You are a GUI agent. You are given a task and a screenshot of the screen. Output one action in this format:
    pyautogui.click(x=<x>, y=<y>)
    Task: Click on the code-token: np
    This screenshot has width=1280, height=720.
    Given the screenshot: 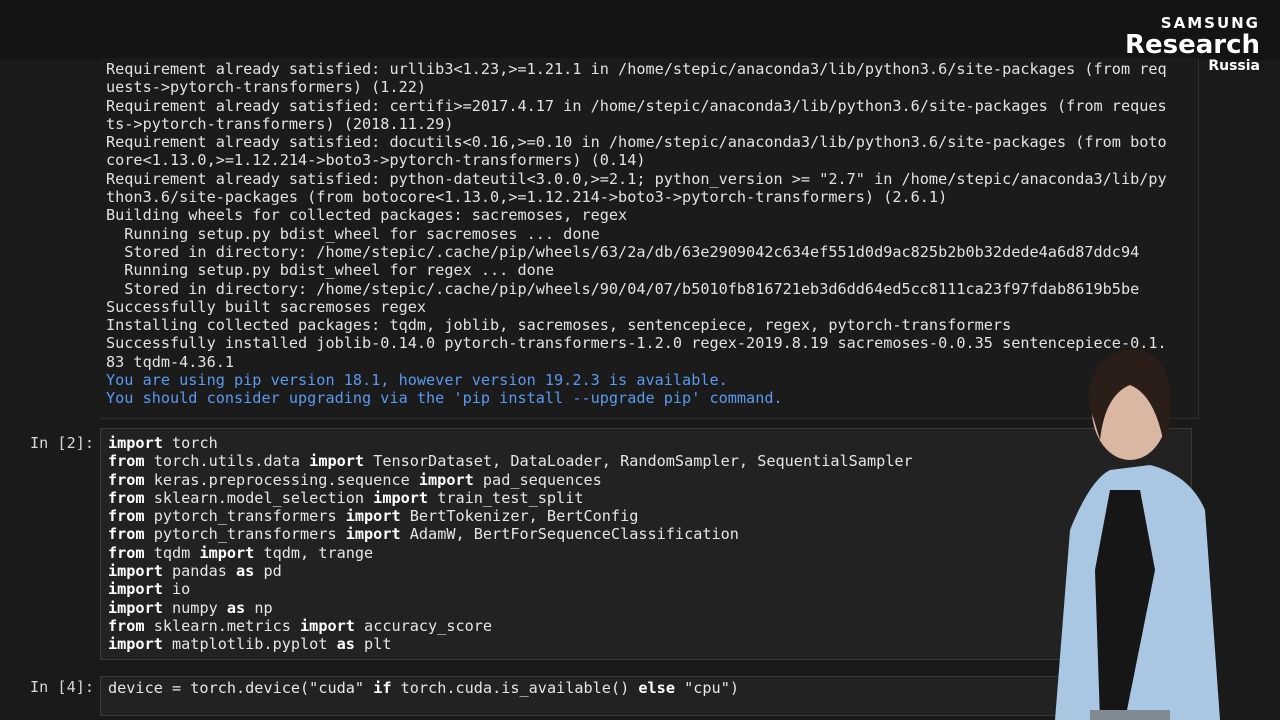 What is the action you would take?
    pyautogui.click(x=259, y=607)
    